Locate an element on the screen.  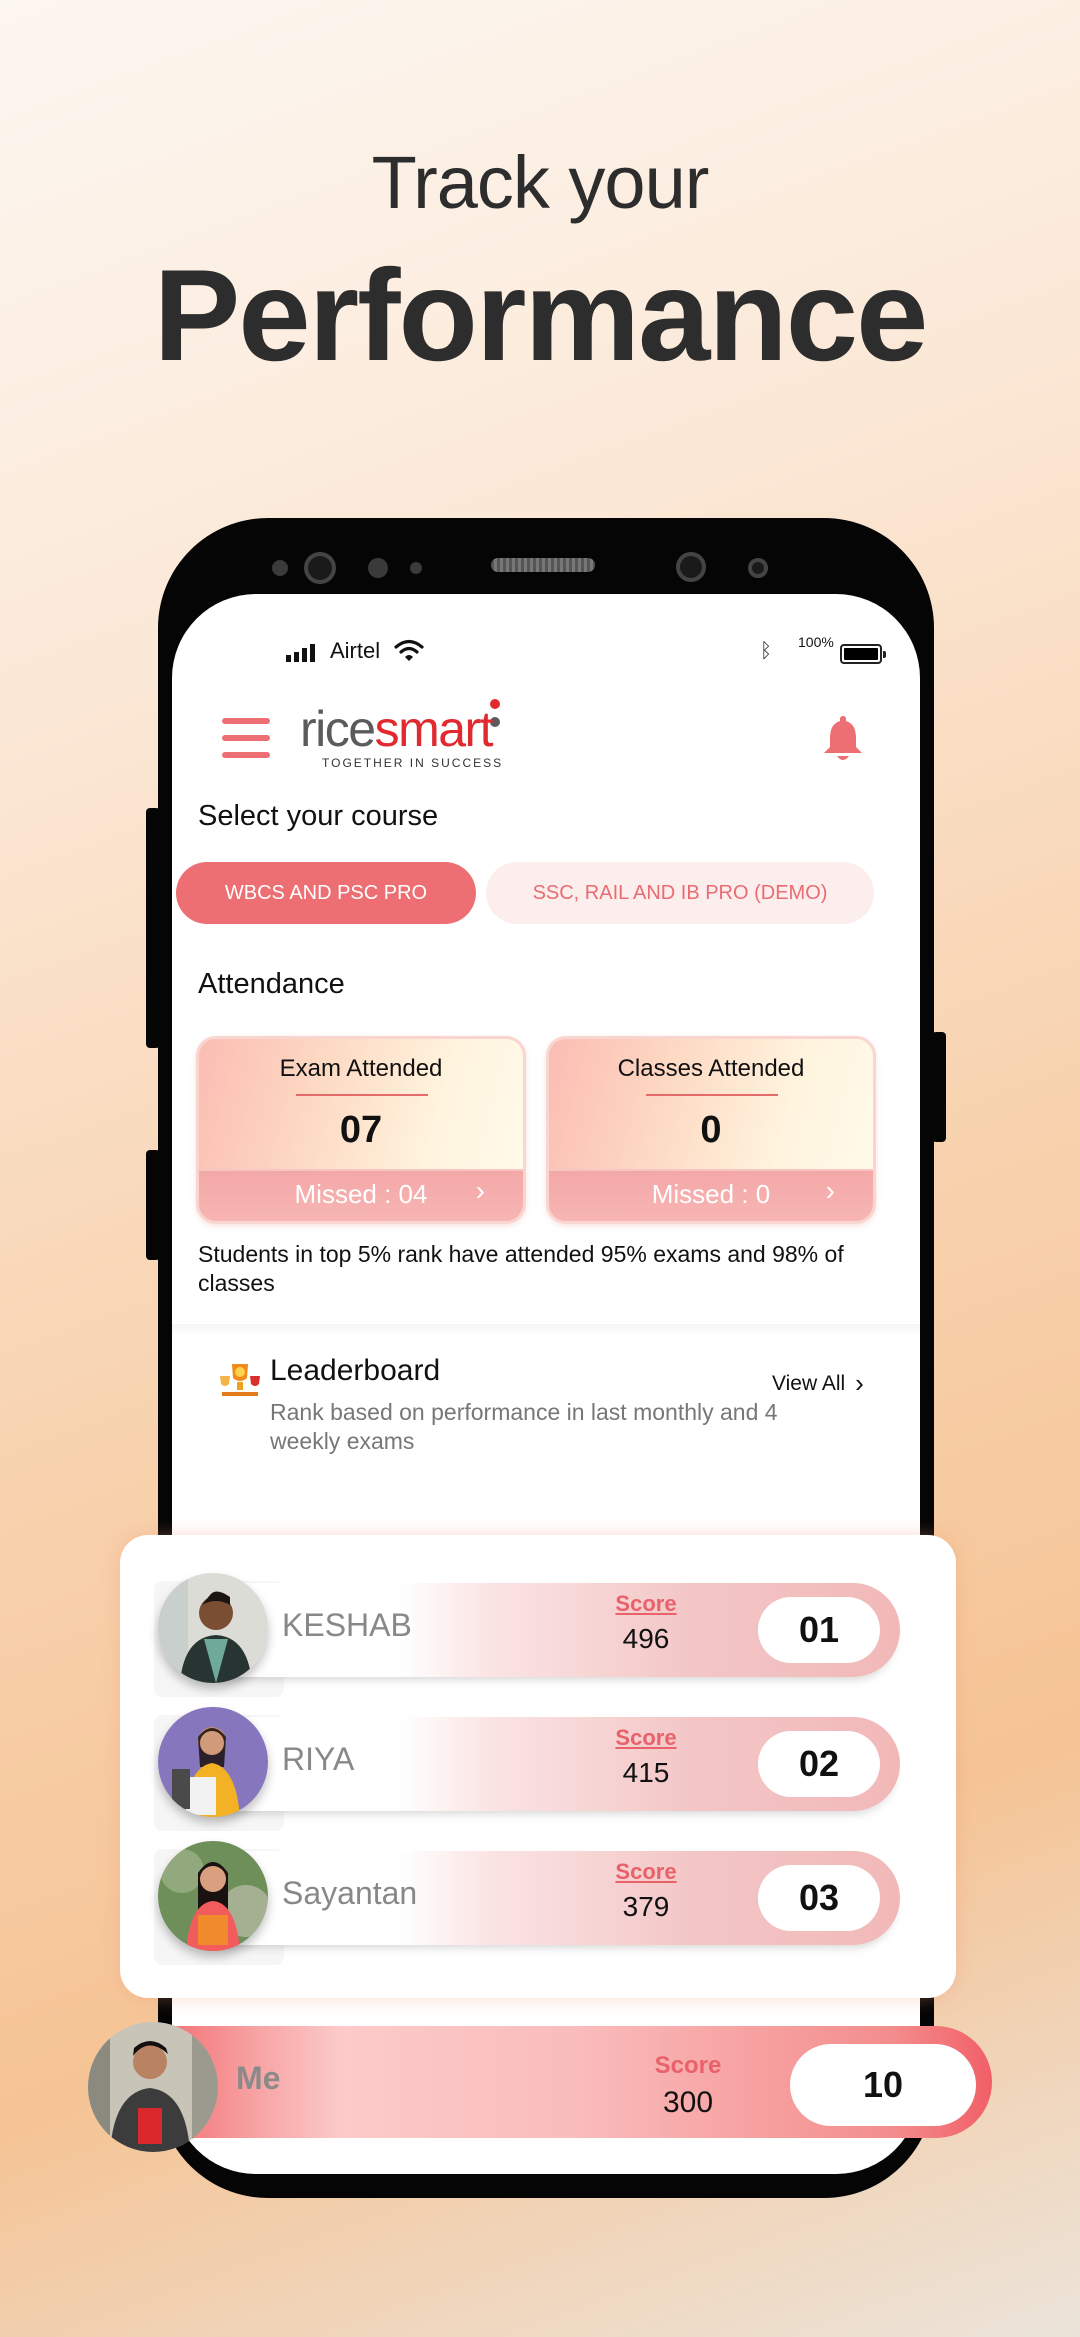
promo-title-line2: Performance is located at coordinates (541, 315).